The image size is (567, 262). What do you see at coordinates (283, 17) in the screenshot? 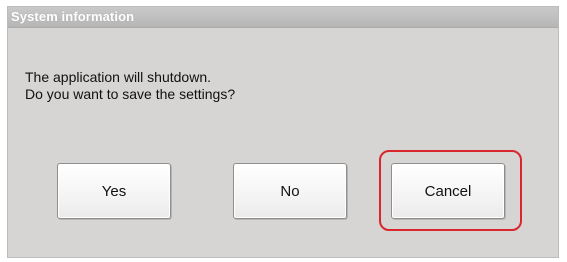
I see `dialog-titlebar: System information` at bounding box center [283, 17].